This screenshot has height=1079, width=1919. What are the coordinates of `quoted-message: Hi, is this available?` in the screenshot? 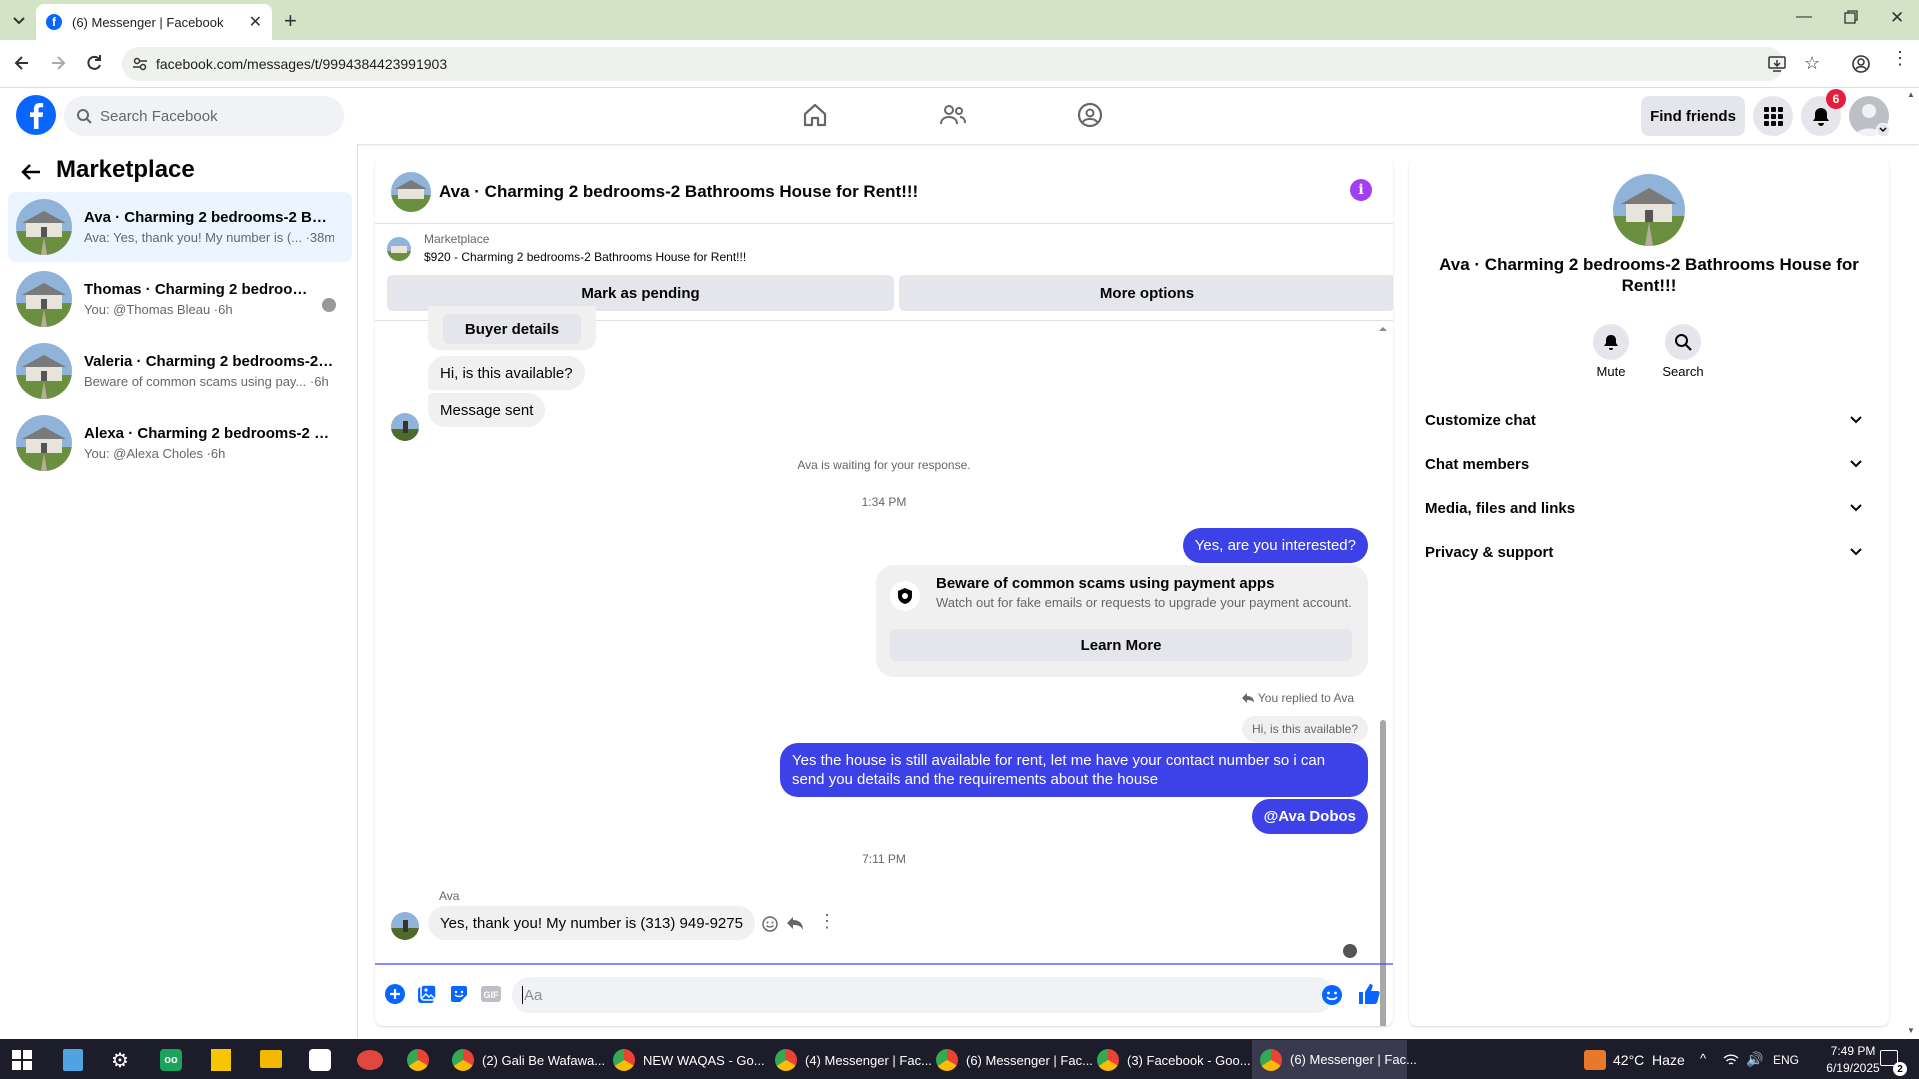 It's located at (1304, 729).